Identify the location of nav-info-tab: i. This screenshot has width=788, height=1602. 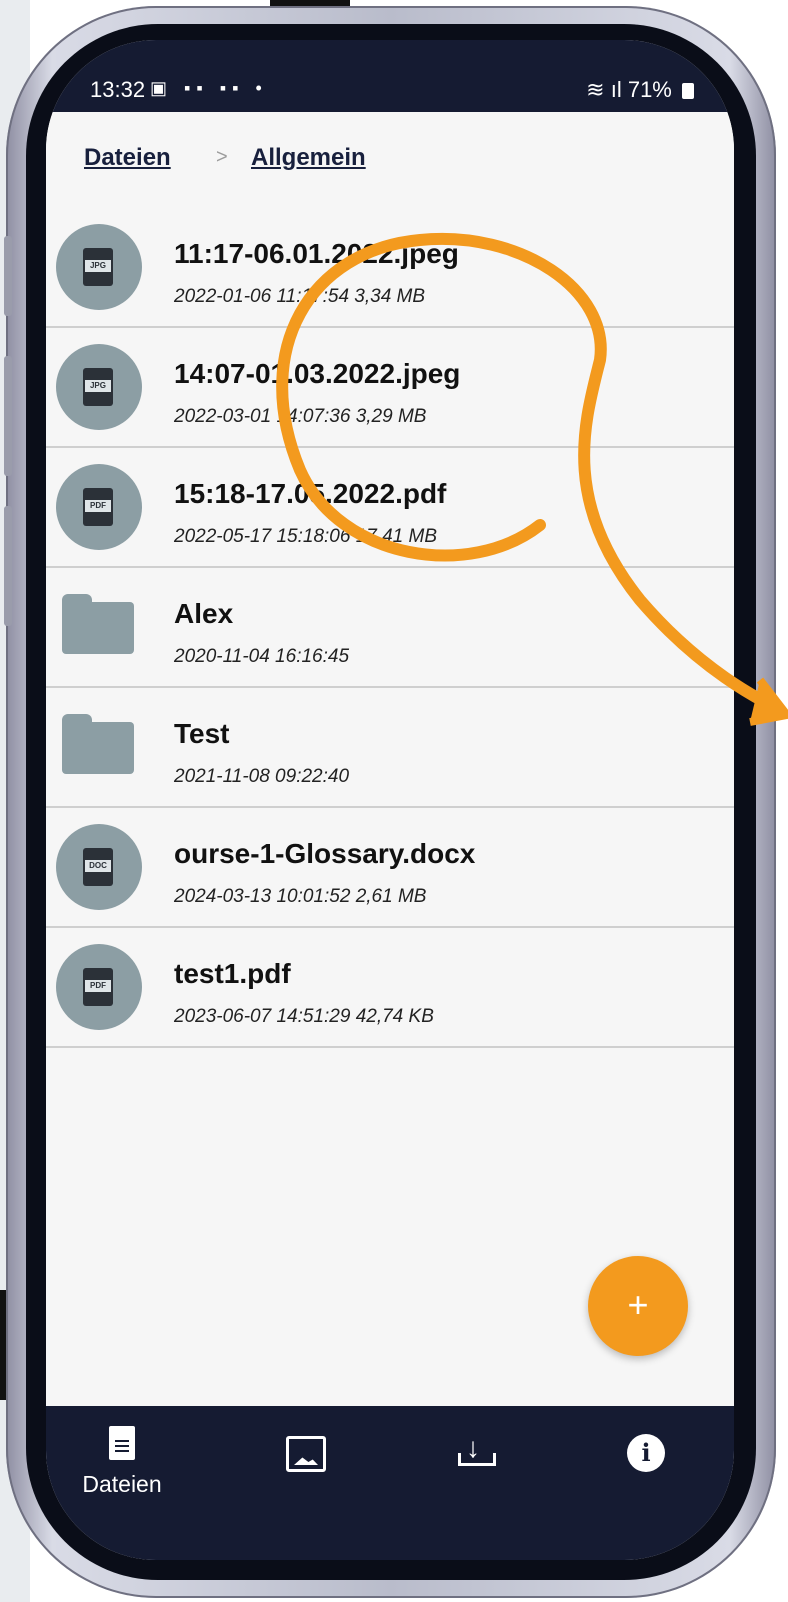
(646, 1449).